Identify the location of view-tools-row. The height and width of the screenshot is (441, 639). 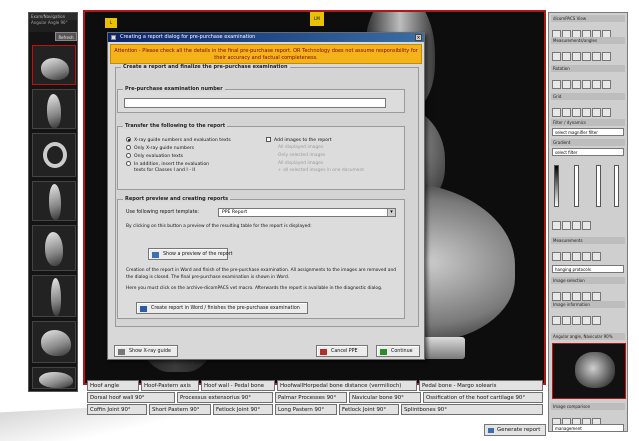
(589, 31).